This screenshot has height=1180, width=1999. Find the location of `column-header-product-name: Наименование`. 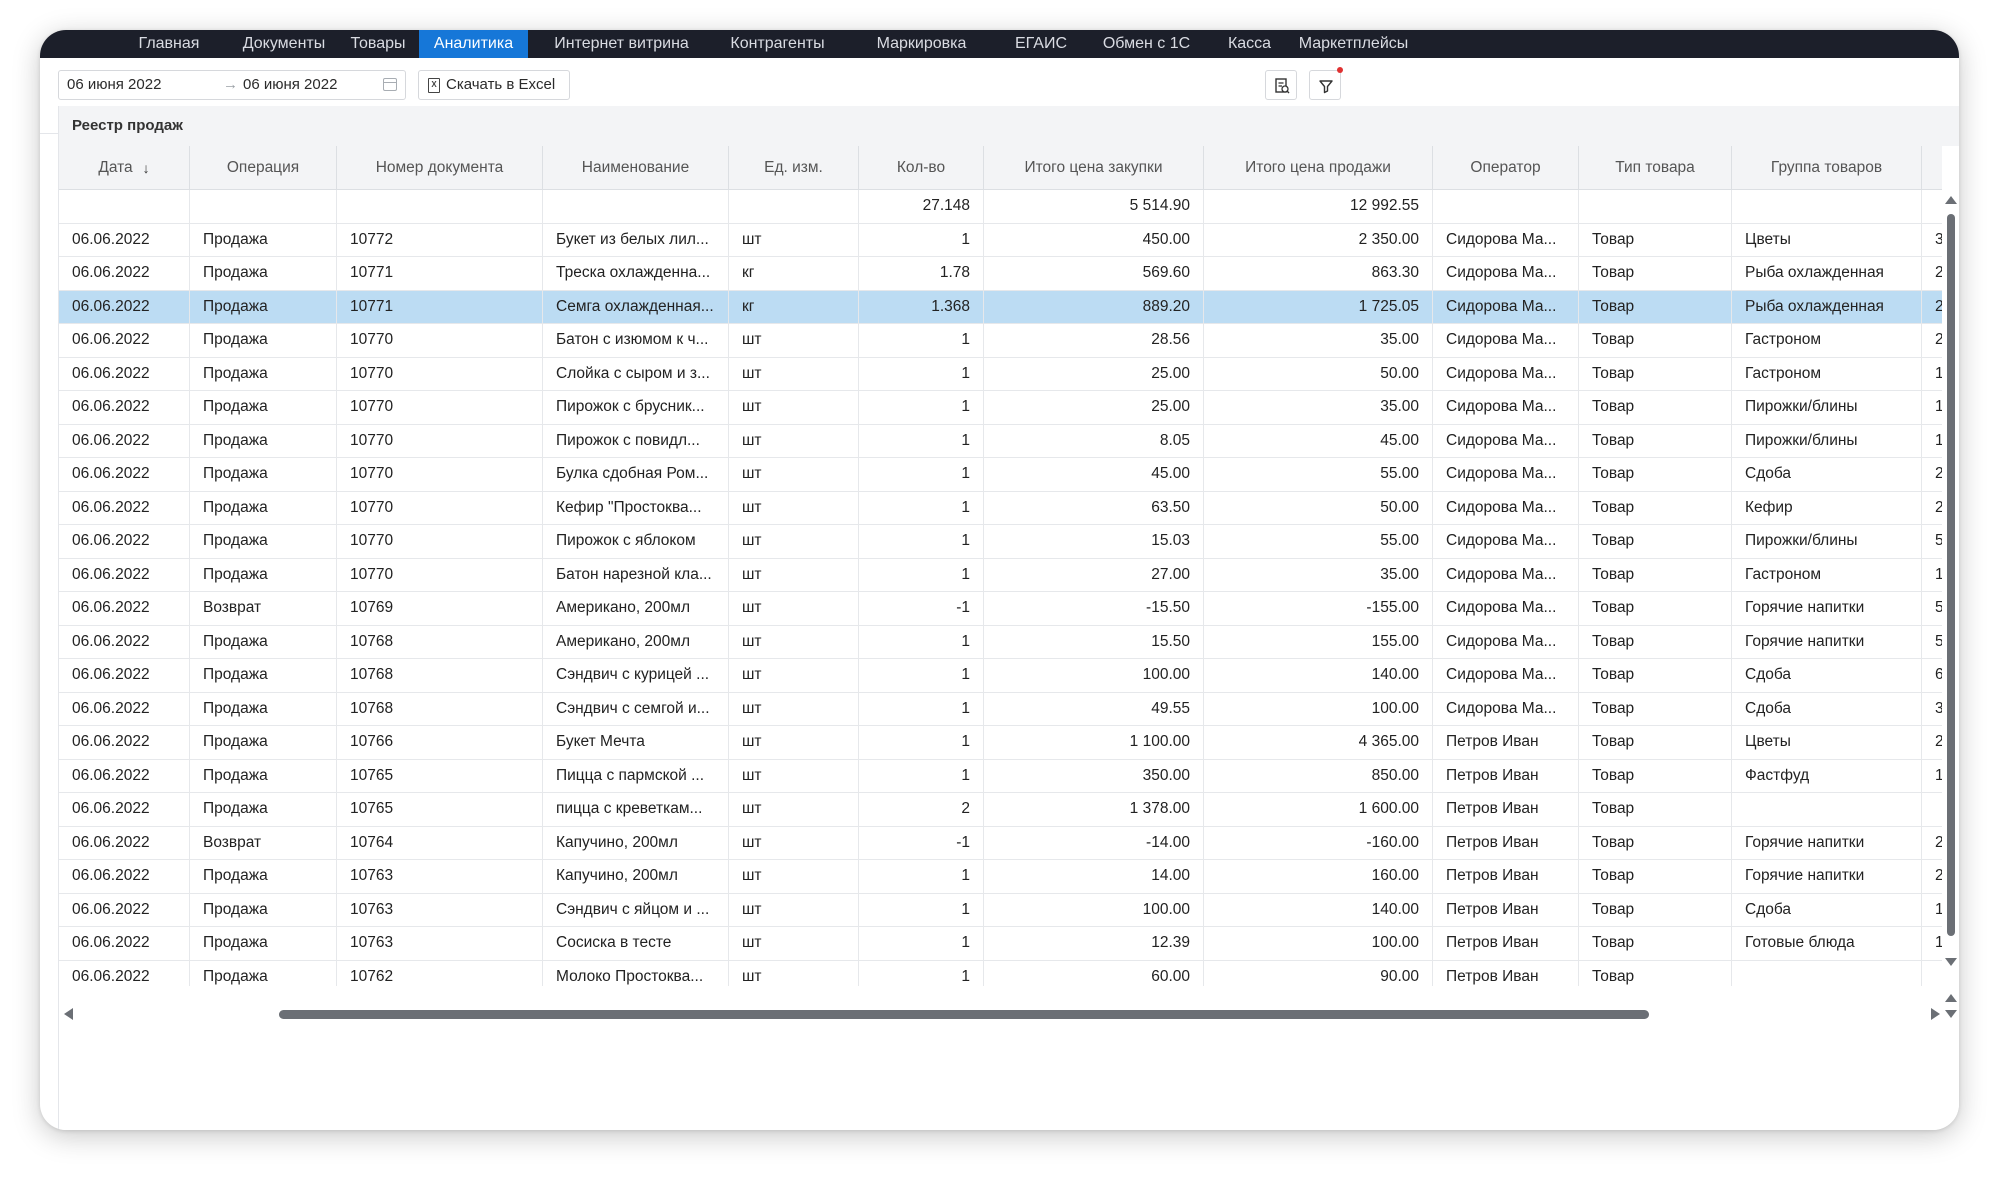

column-header-product-name: Наименование is located at coordinates (636, 167).